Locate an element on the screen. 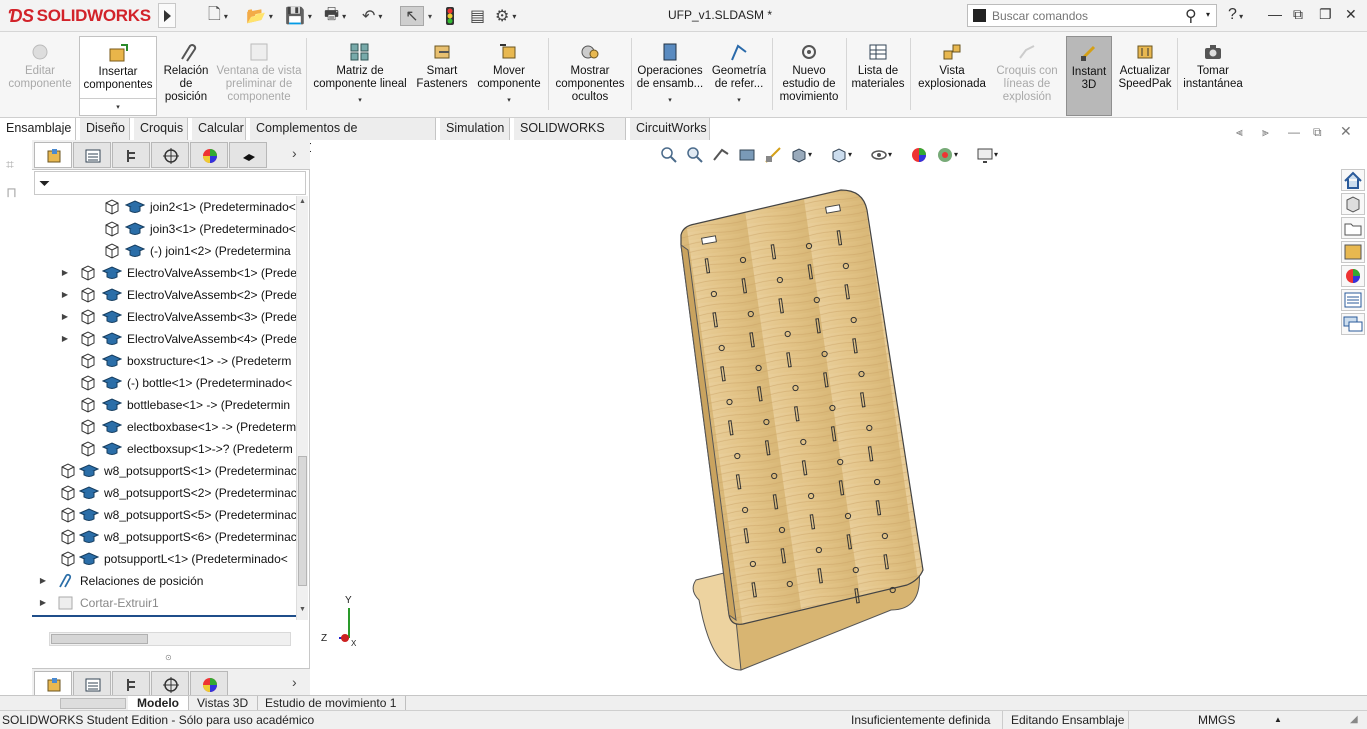 The height and width of the screenshot is (729, 1367). apply-scene-dropdown: ▾ is located at coordinates (963, 159).